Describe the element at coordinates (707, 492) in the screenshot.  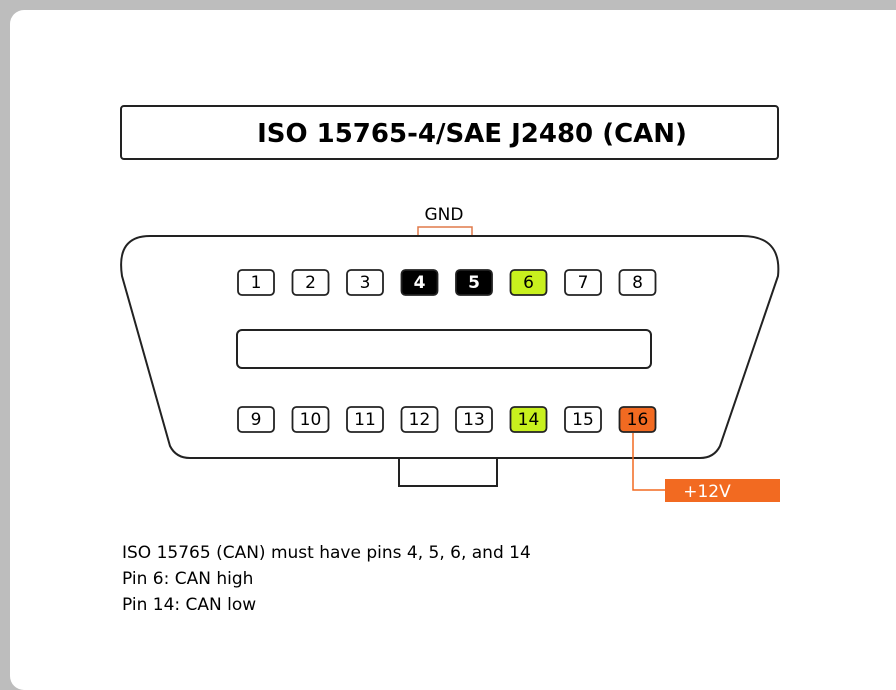
I see `power-label: +12V` at that location.